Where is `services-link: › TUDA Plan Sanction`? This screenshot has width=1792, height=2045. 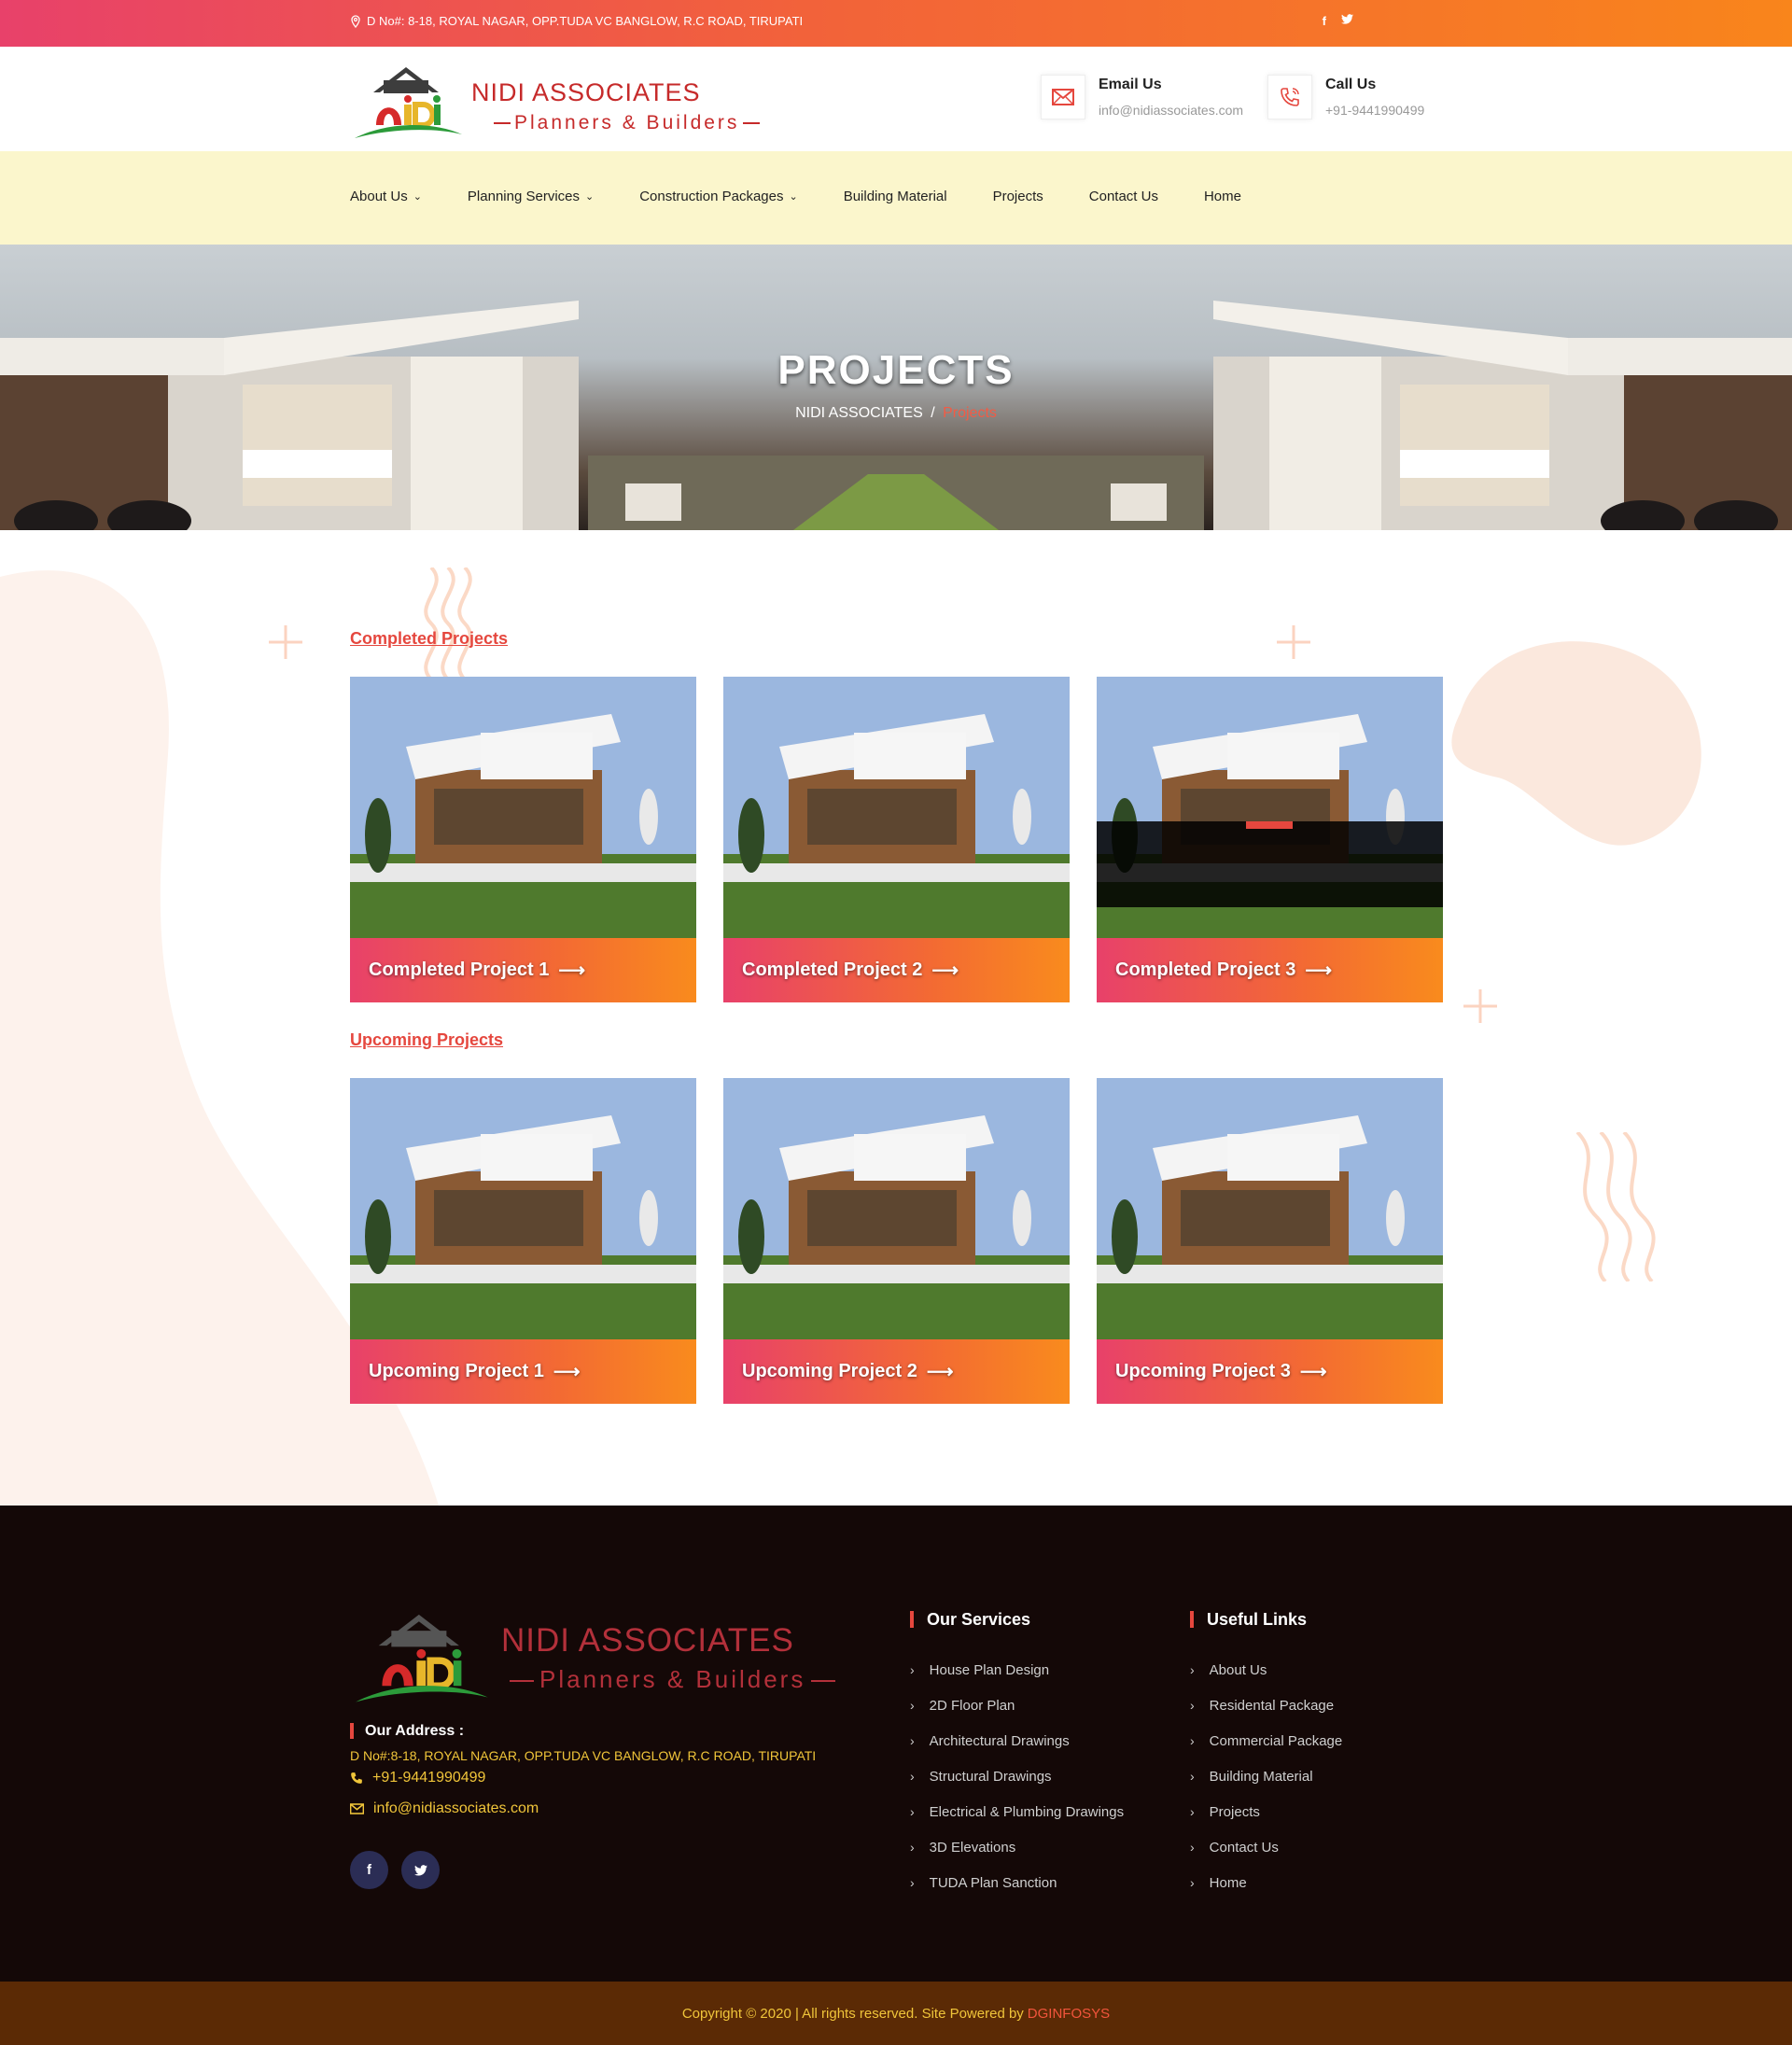 services-link: › TUDA Plan Sanction is located at coordinates (1017, 1893).